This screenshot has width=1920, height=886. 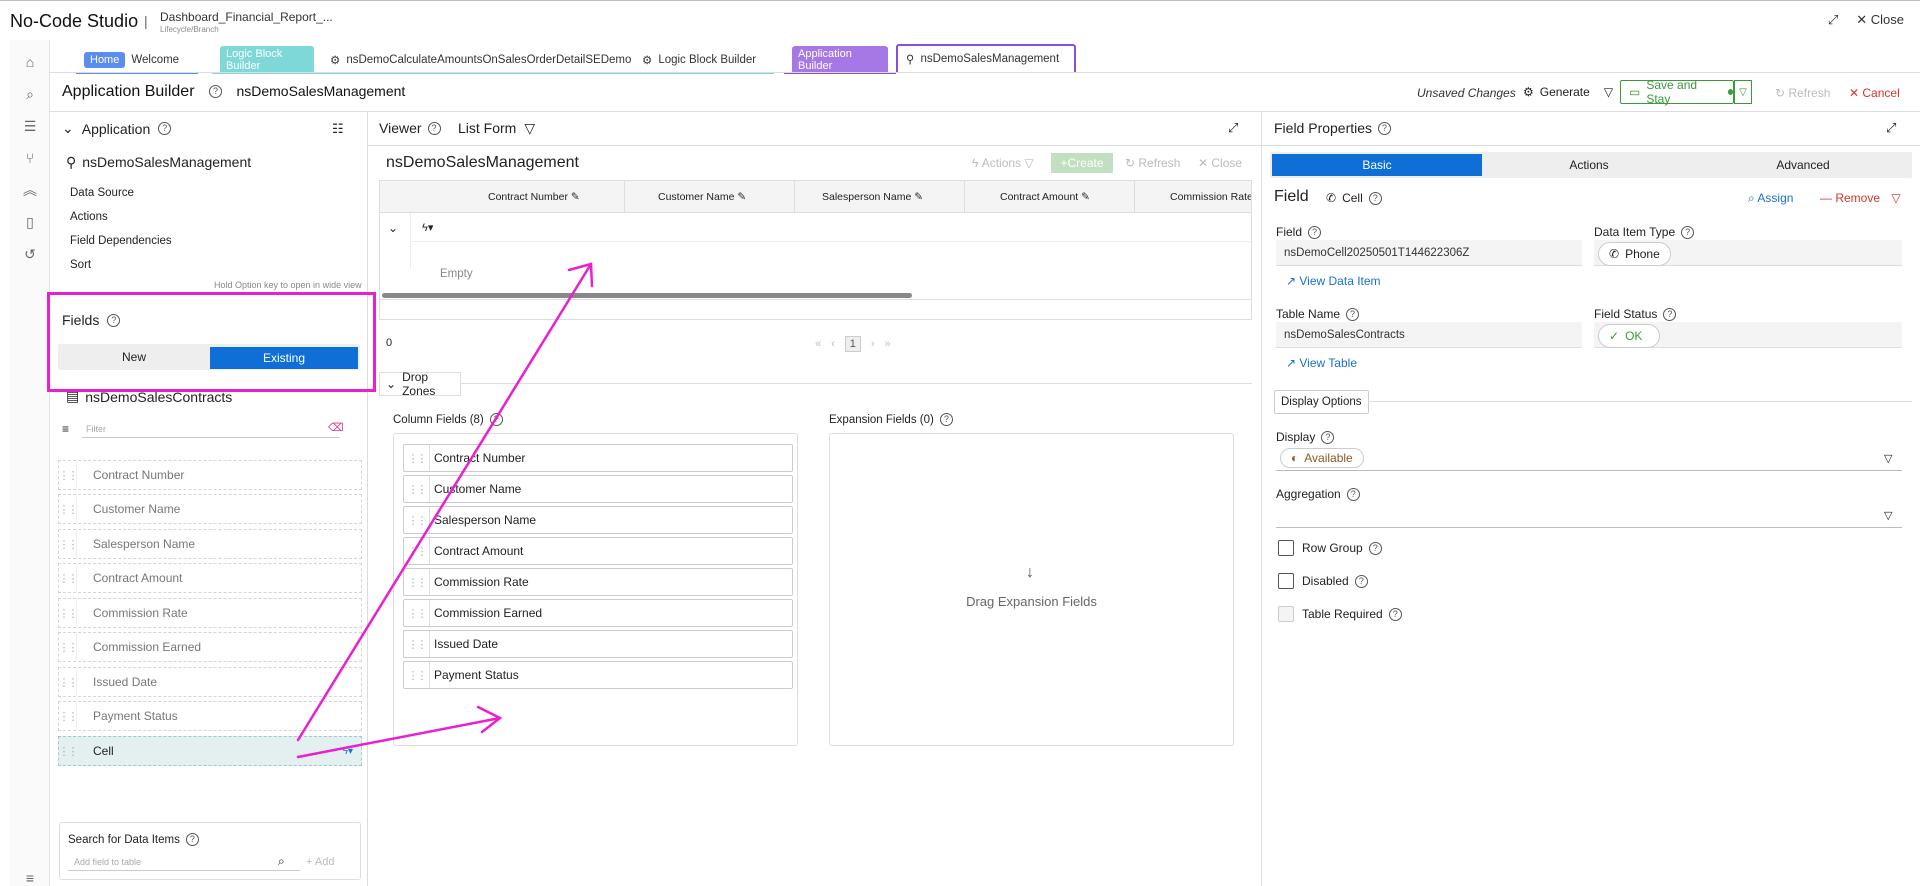 I want to click on create-button: + Create, so click(x=1082, y=163).